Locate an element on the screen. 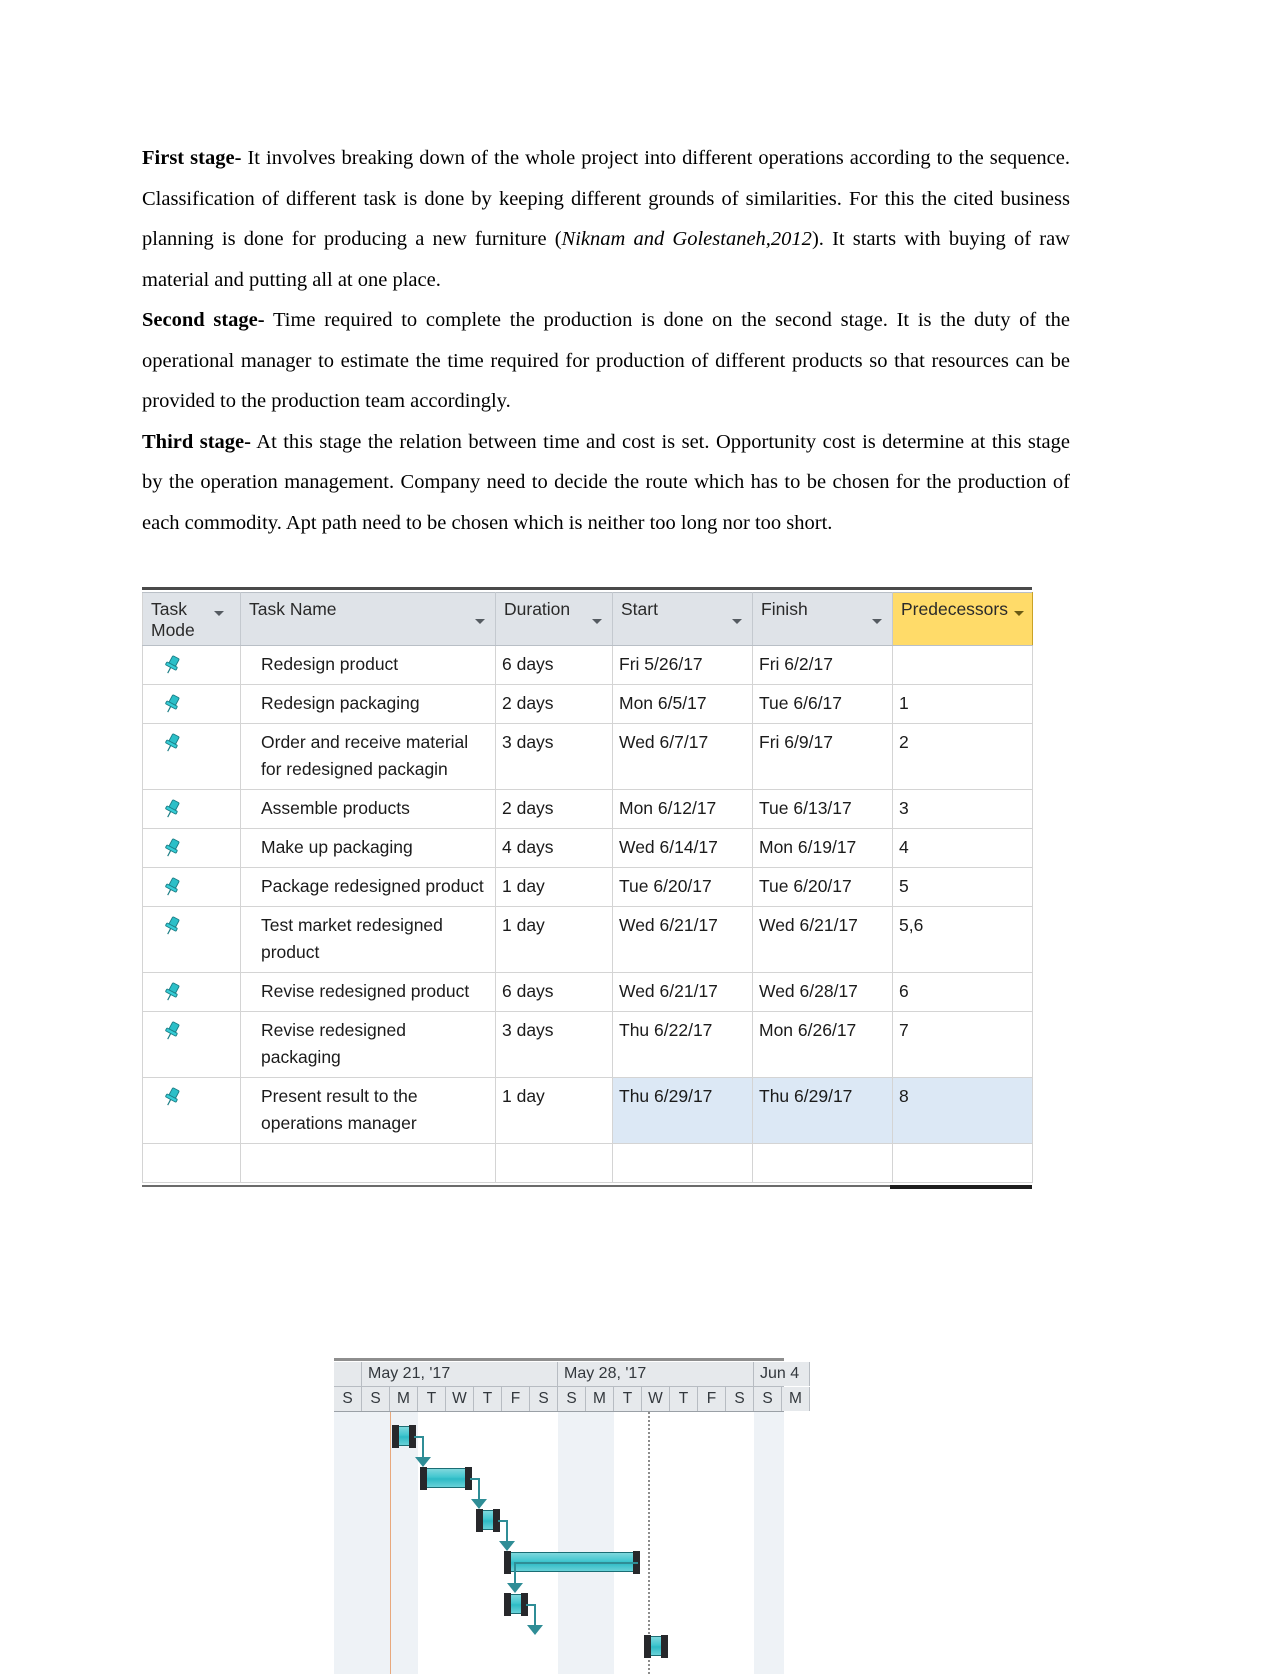 This screenshot has width=1275, height=1674. cell-predecessors: 2 is located at coordinates (962, 756).